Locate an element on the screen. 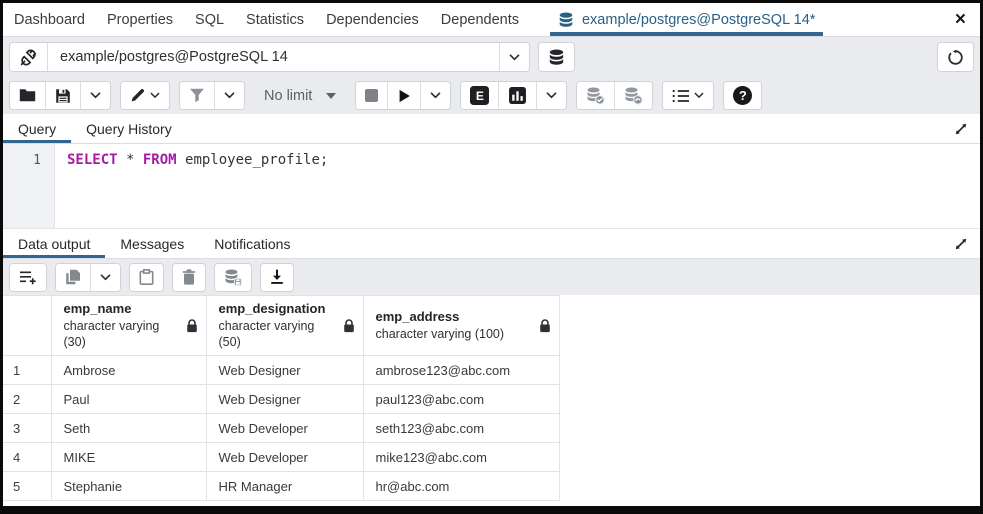 The width and height of the screenshot is (983, 514). connection-chevron-button is located at coordinates (514, 57).